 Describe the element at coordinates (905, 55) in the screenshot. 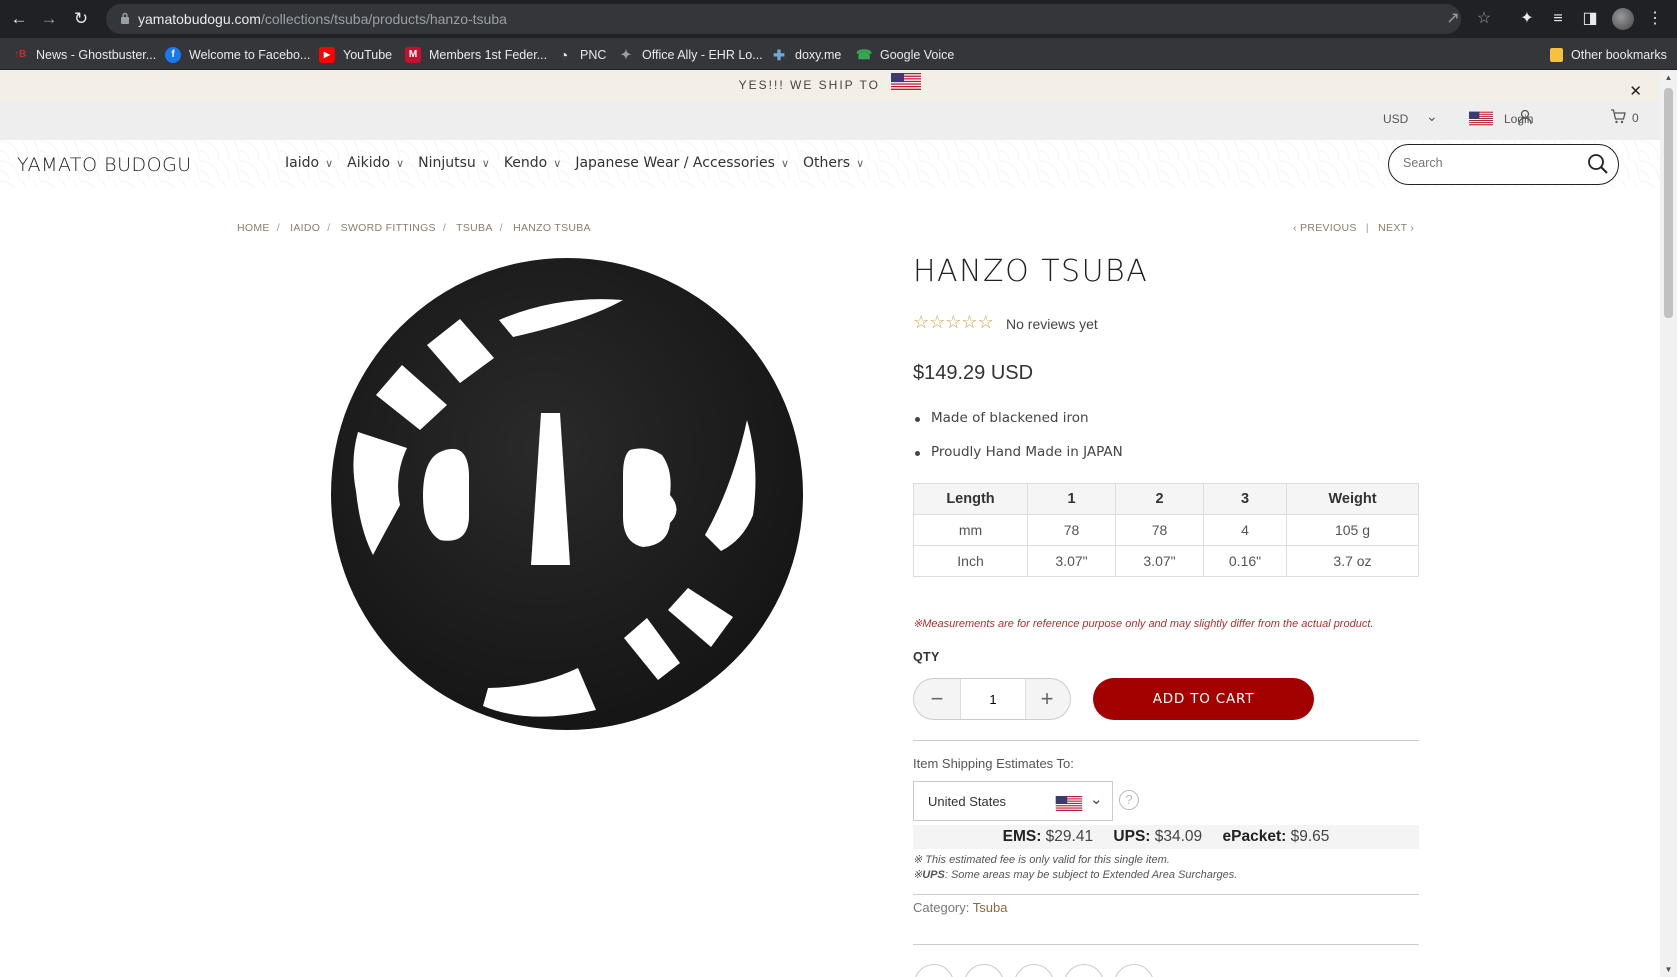

I see `bookmark-item: ☎ Google Voice` at that location.